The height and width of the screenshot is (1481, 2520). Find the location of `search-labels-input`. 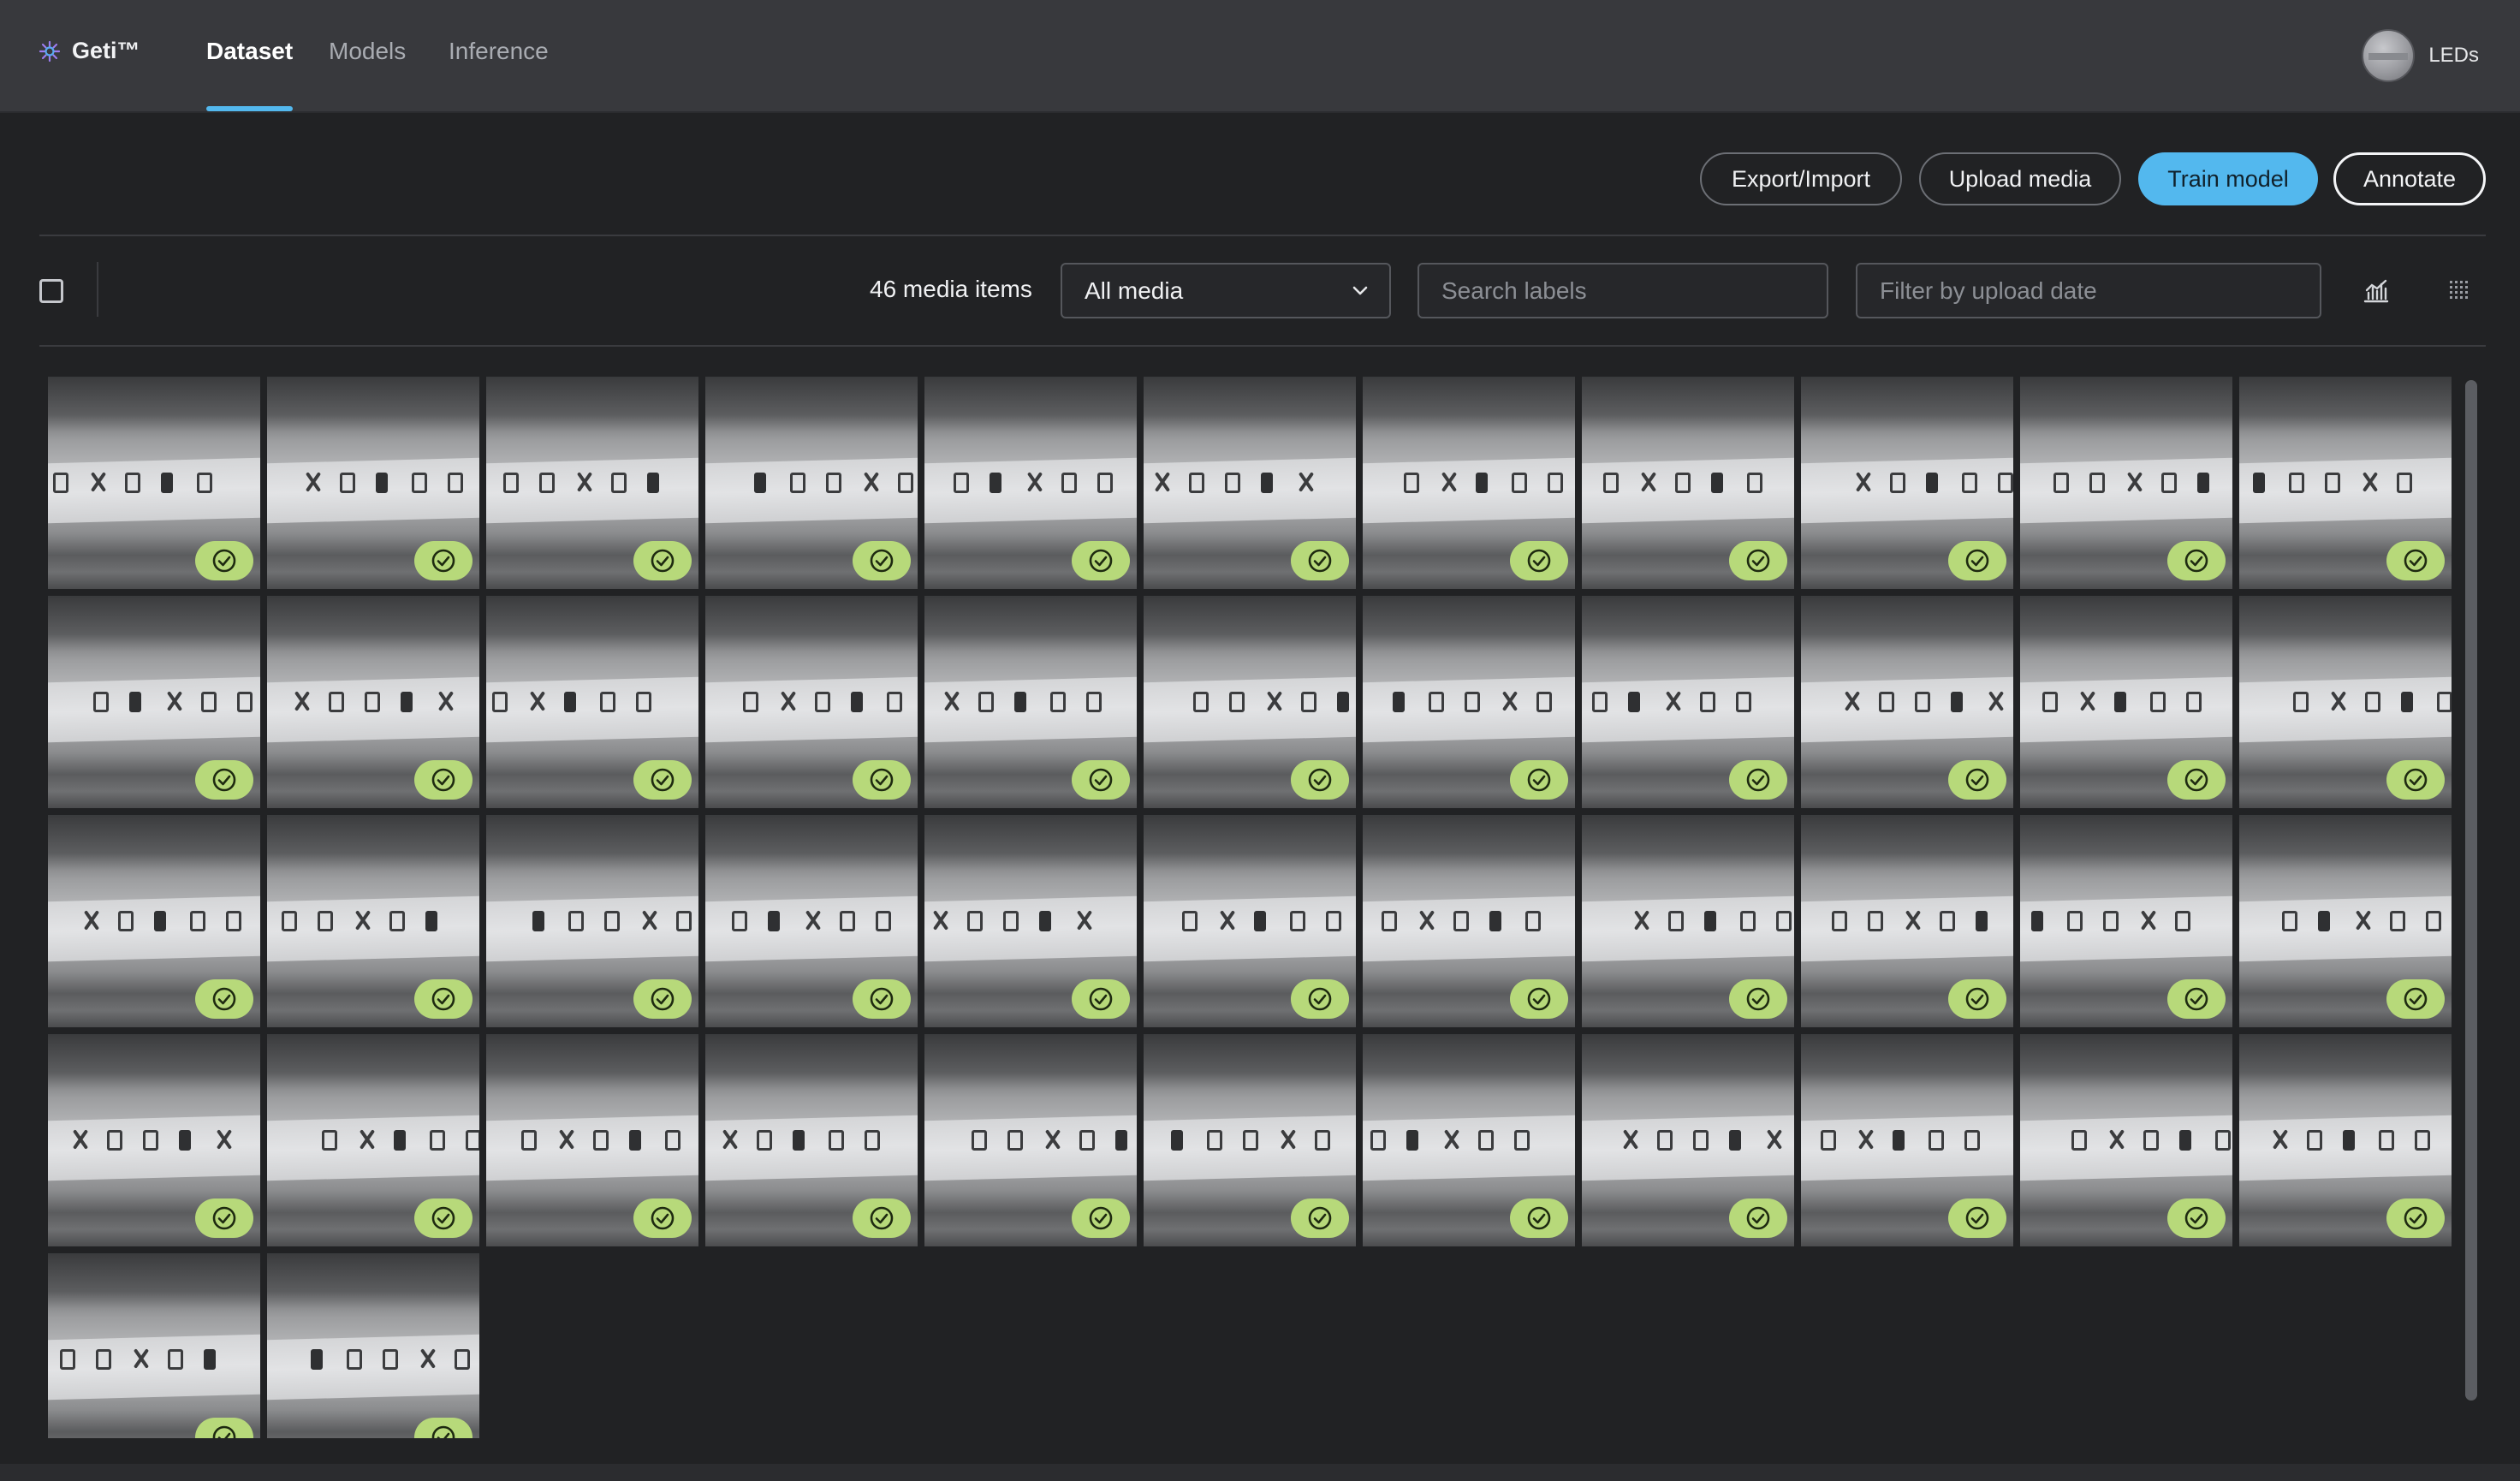

search-labels-input is located at coordinates (1623, 290).